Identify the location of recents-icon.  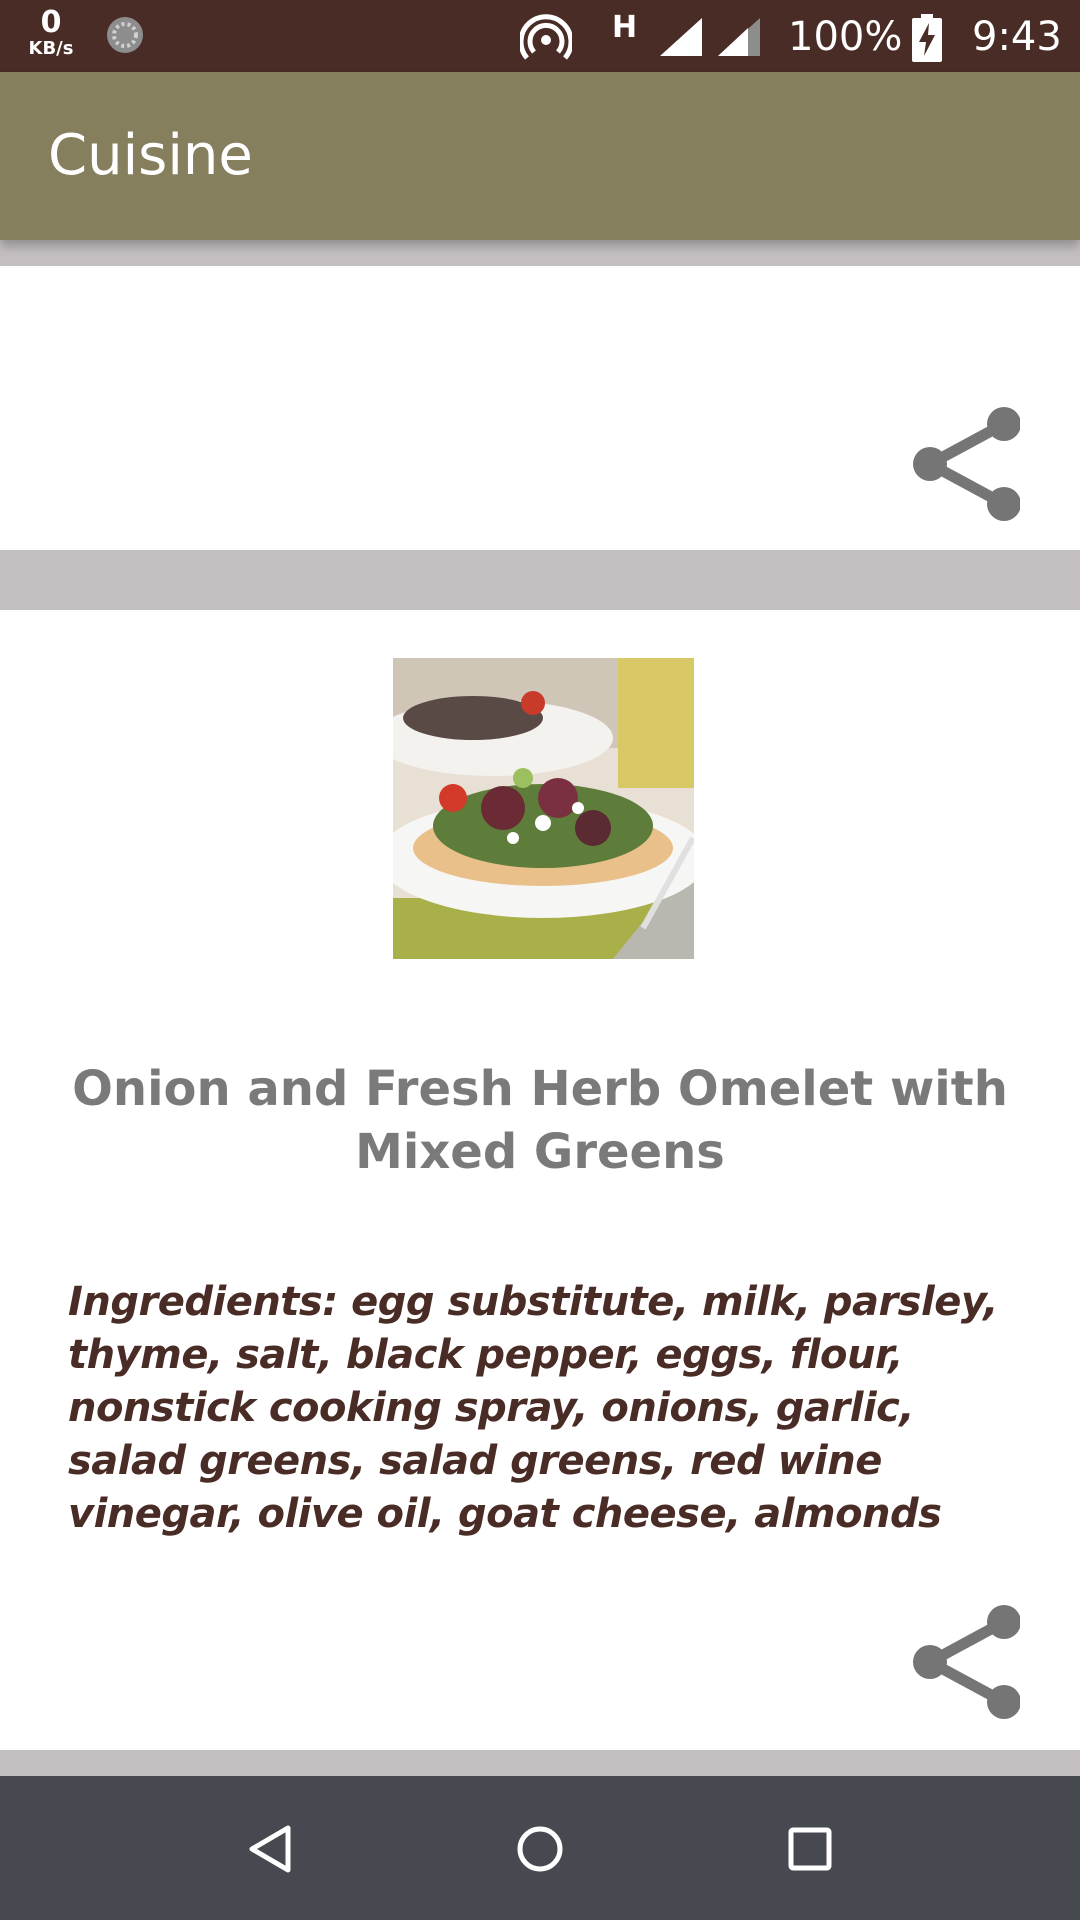
(810, 1849).